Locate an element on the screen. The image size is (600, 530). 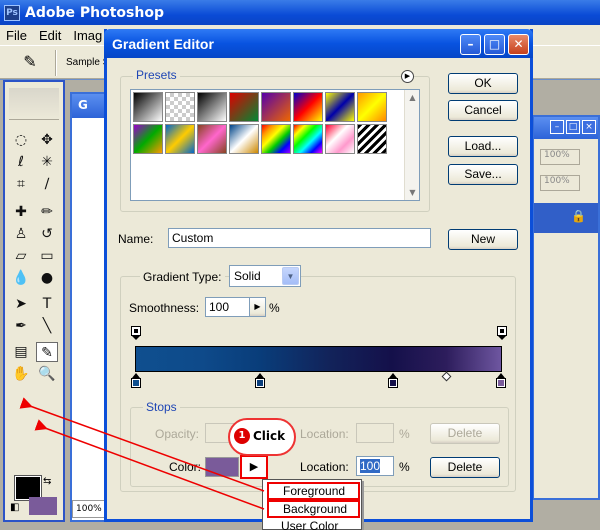
stop-color-swatch is located at coordinates (222, 467).